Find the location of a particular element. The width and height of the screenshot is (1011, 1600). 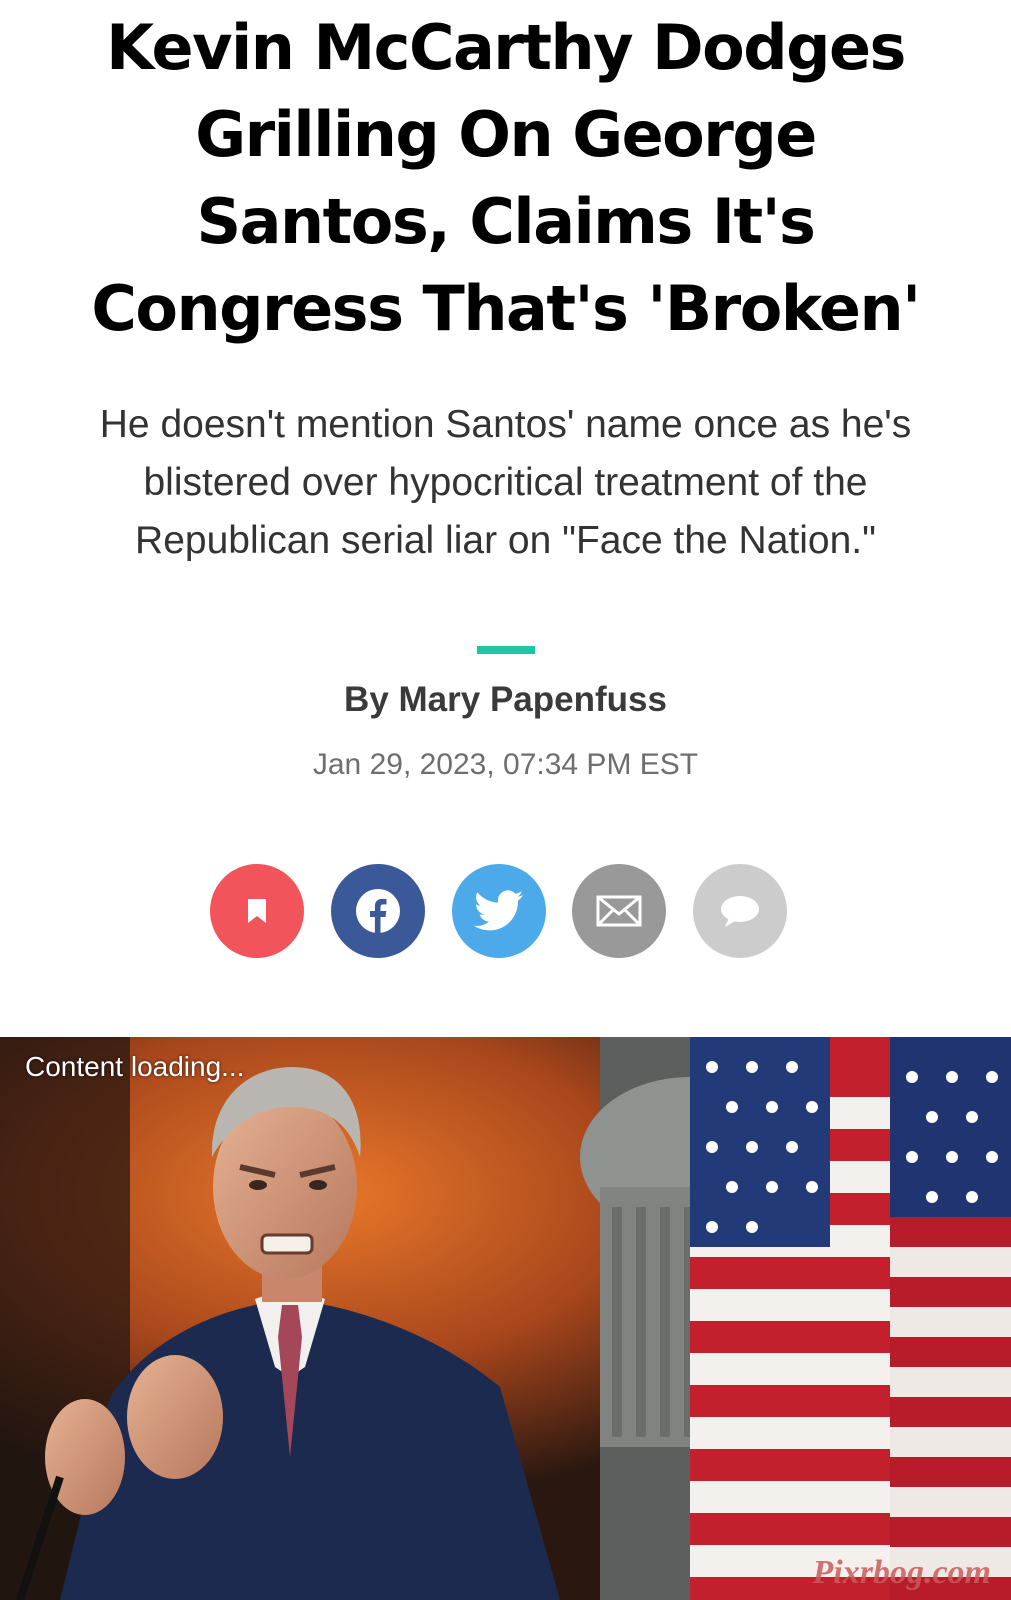

twitter-share-button is located at coordinates (499, 911).